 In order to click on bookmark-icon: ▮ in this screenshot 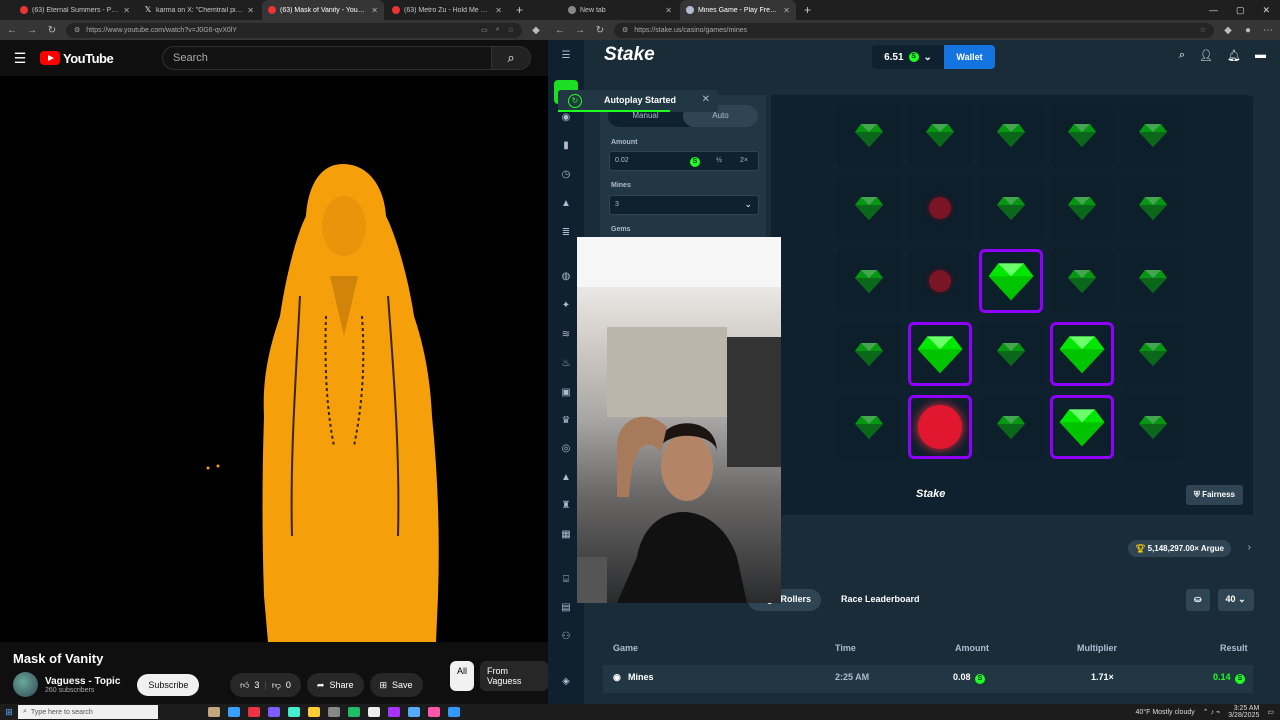, I will do `click(566, 146)`.